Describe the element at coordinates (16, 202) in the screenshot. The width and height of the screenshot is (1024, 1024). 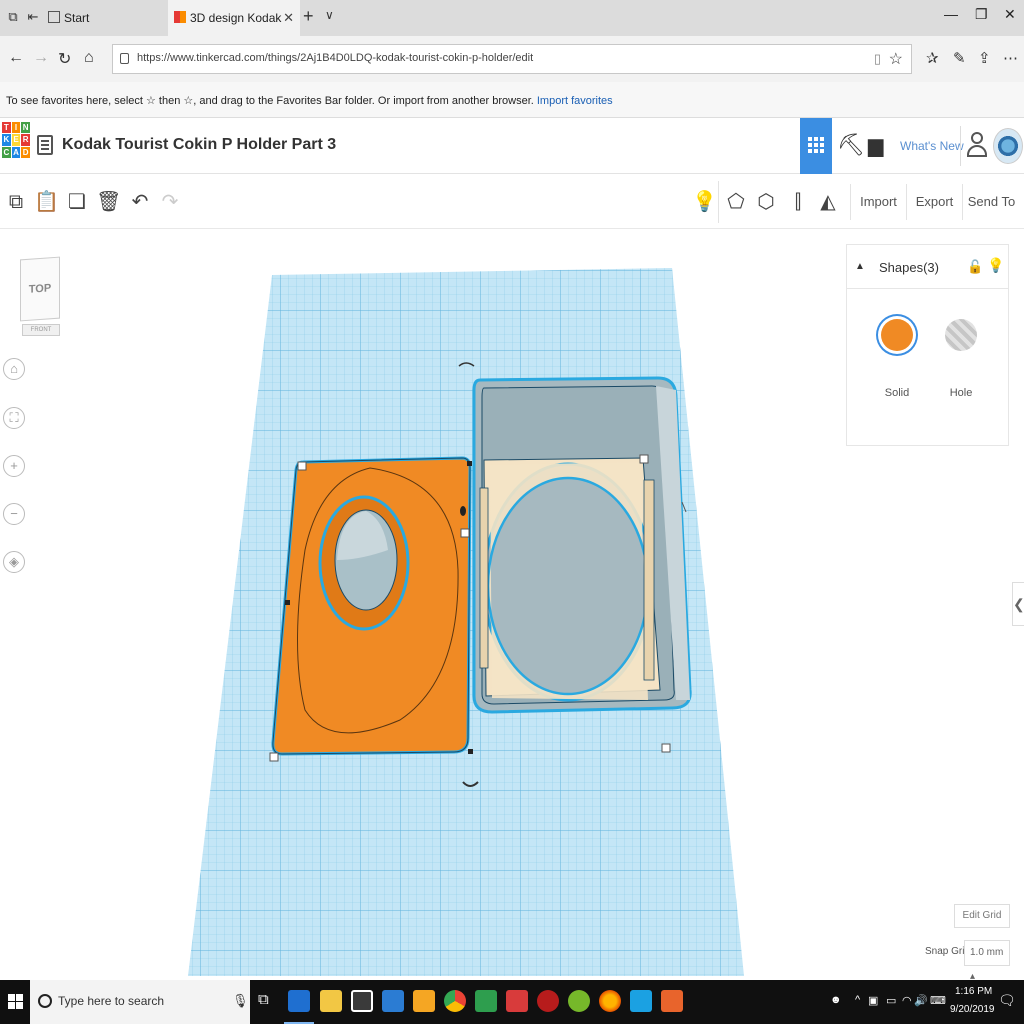
I see `copy-icon: ⧉` at that location.